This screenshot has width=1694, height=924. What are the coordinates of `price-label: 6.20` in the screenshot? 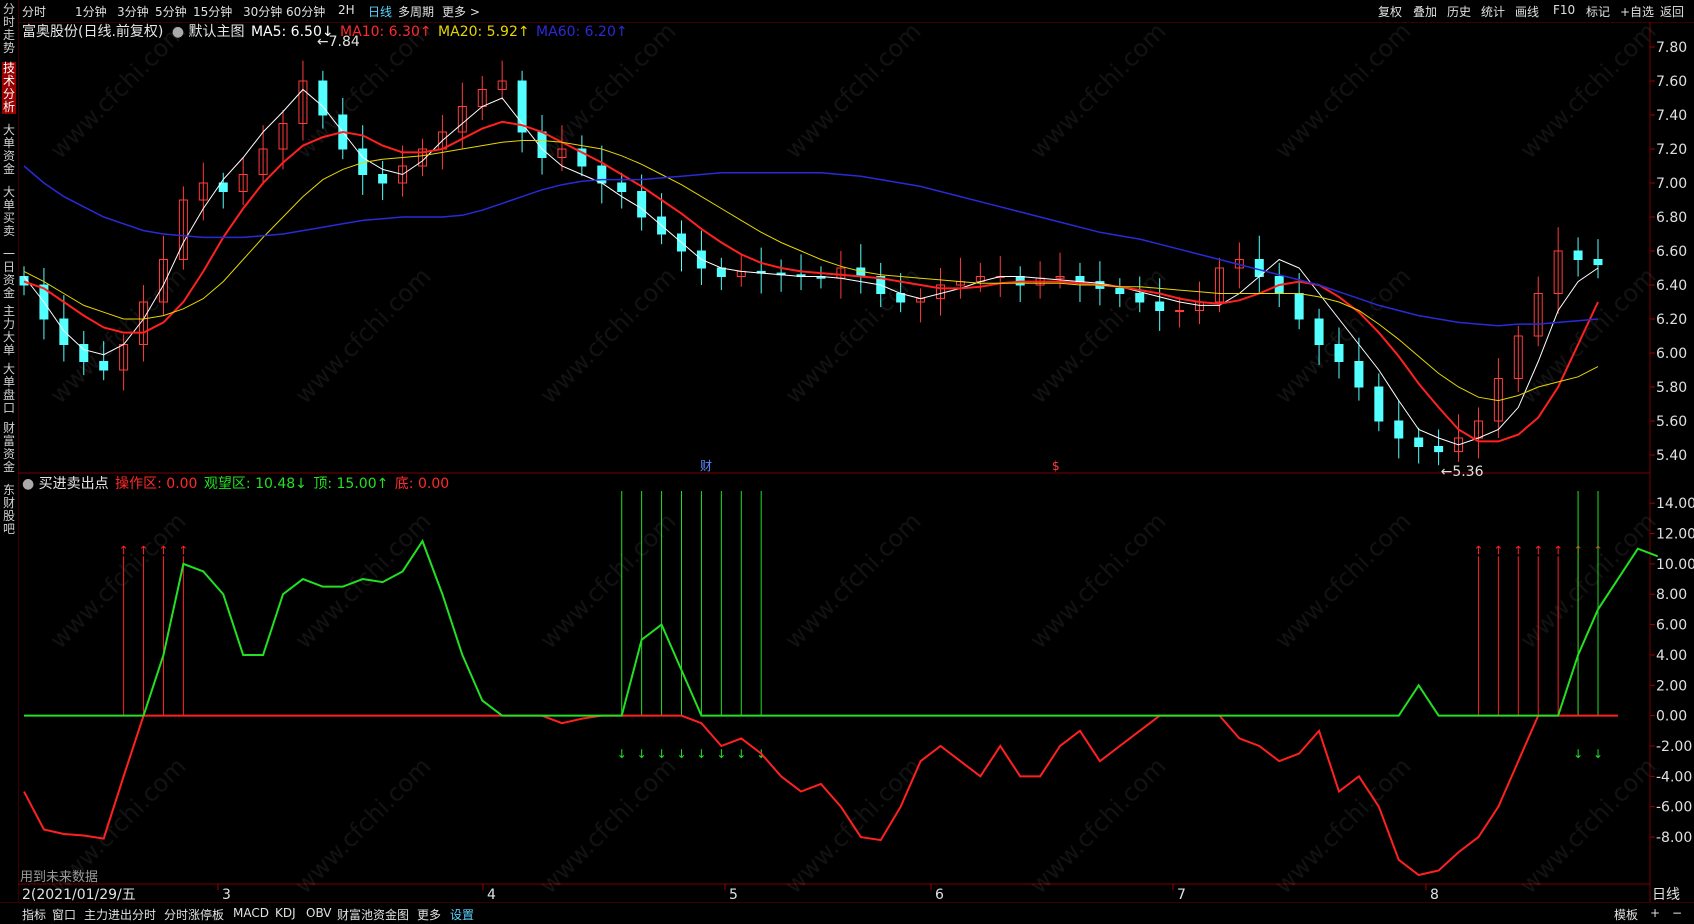 It's located at (1671, 320).